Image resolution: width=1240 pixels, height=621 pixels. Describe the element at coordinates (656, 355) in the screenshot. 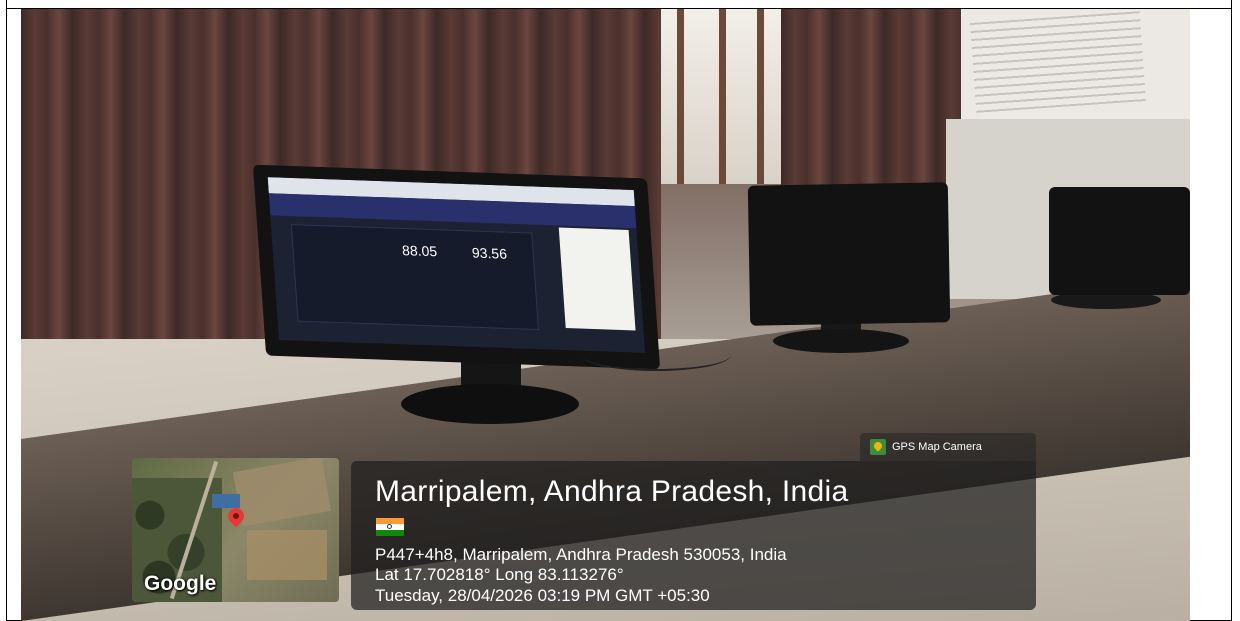

I see `cable` at that location.